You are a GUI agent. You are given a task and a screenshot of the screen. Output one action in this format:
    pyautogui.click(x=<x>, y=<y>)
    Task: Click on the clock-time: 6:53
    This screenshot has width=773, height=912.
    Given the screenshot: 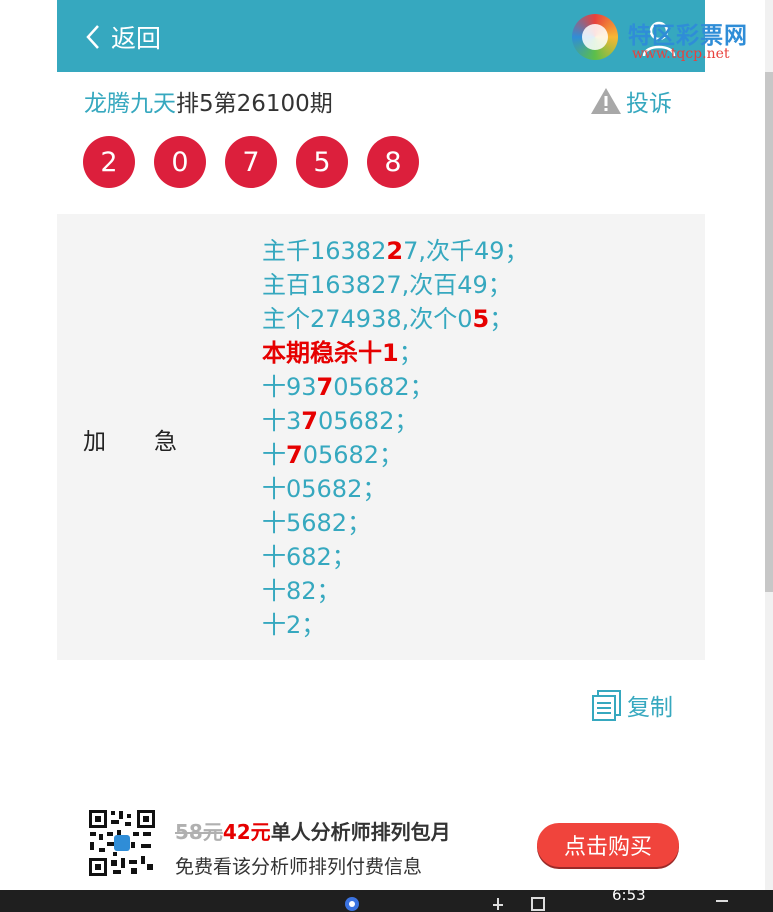 What is the action you would take?
    pyautogui.click(x=629, y=895)
    